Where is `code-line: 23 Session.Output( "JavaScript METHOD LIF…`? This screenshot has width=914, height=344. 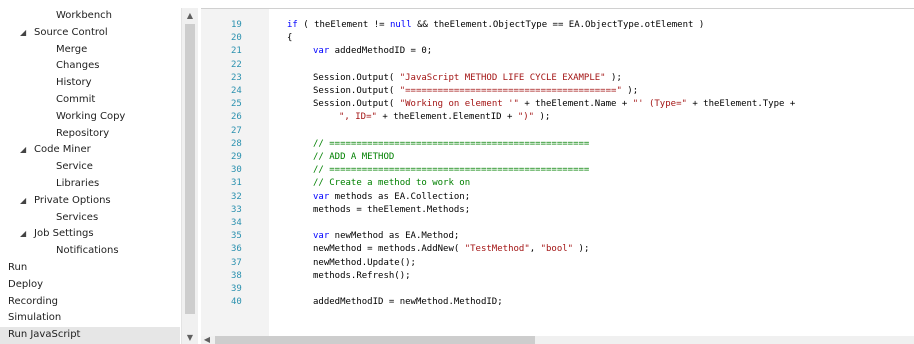
code-line: 23 Session.Output( "JavaScript METHOD LIF… is located at coordinates (557, 78).